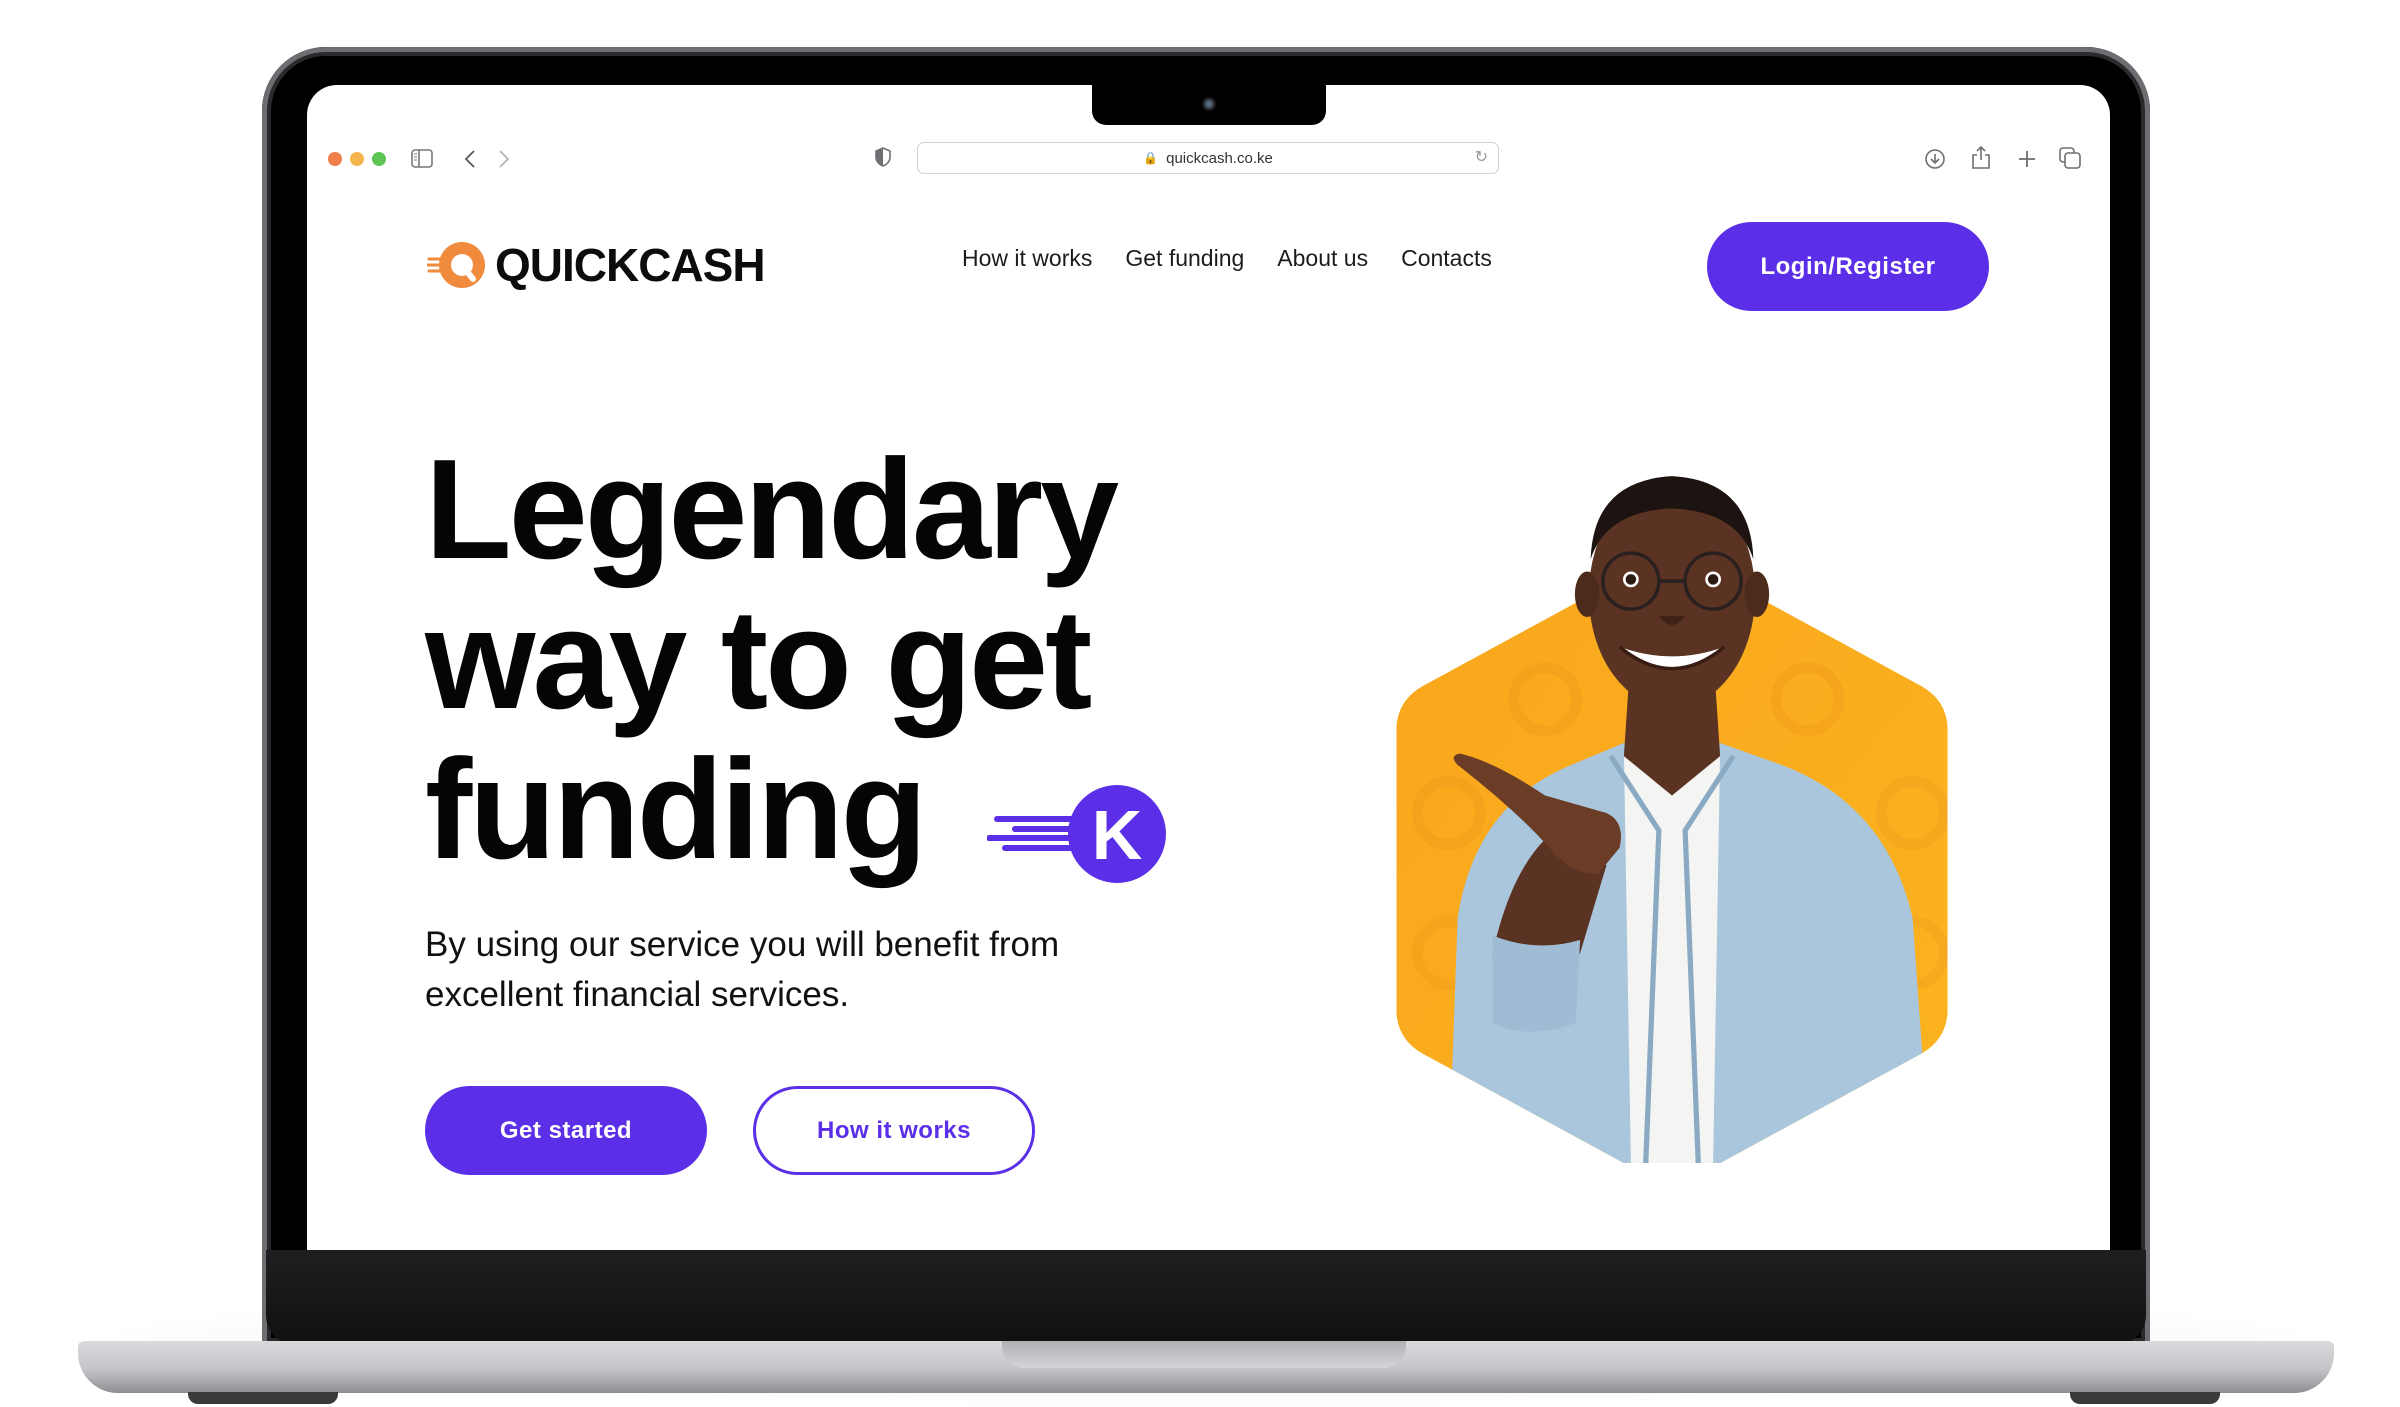 This screenshot has height=1407, width=2400. Describe the element at coordinates (1151, 158) in the screenshot. I see `lock-icon: 🔒` at that location.